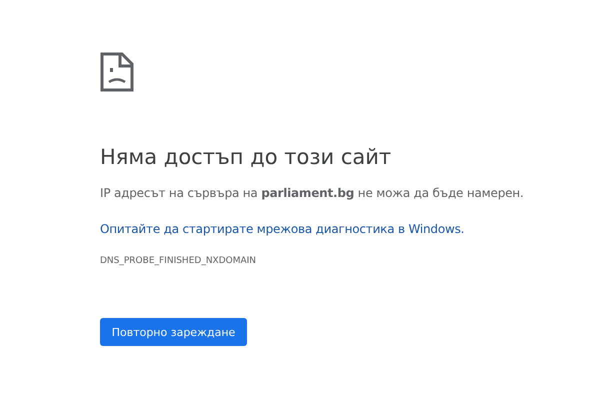 The width and height of the screenshot is (600, 412). What do you see at coordinates (173, 332) in the screenshot?
I see `reload-button: Повторно зареждане` at bounding box center [173, 332].